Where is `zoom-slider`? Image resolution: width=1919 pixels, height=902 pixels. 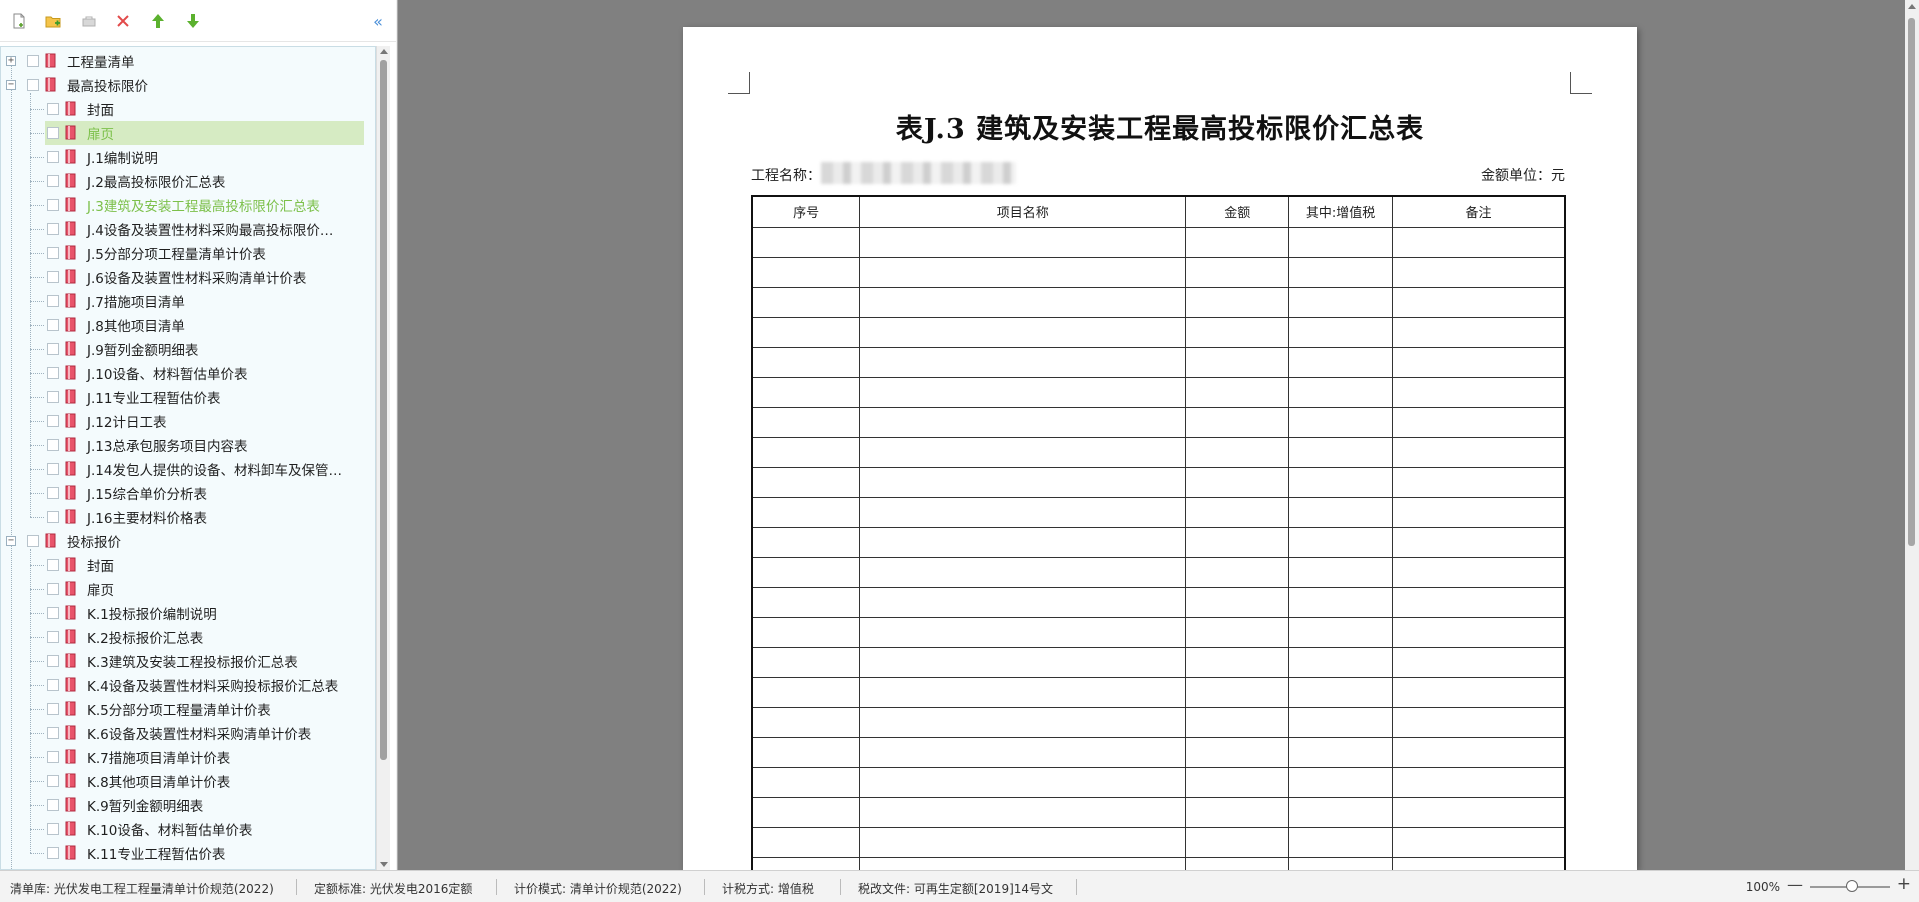
zoom-slider is located at coordinates (1850, 886).